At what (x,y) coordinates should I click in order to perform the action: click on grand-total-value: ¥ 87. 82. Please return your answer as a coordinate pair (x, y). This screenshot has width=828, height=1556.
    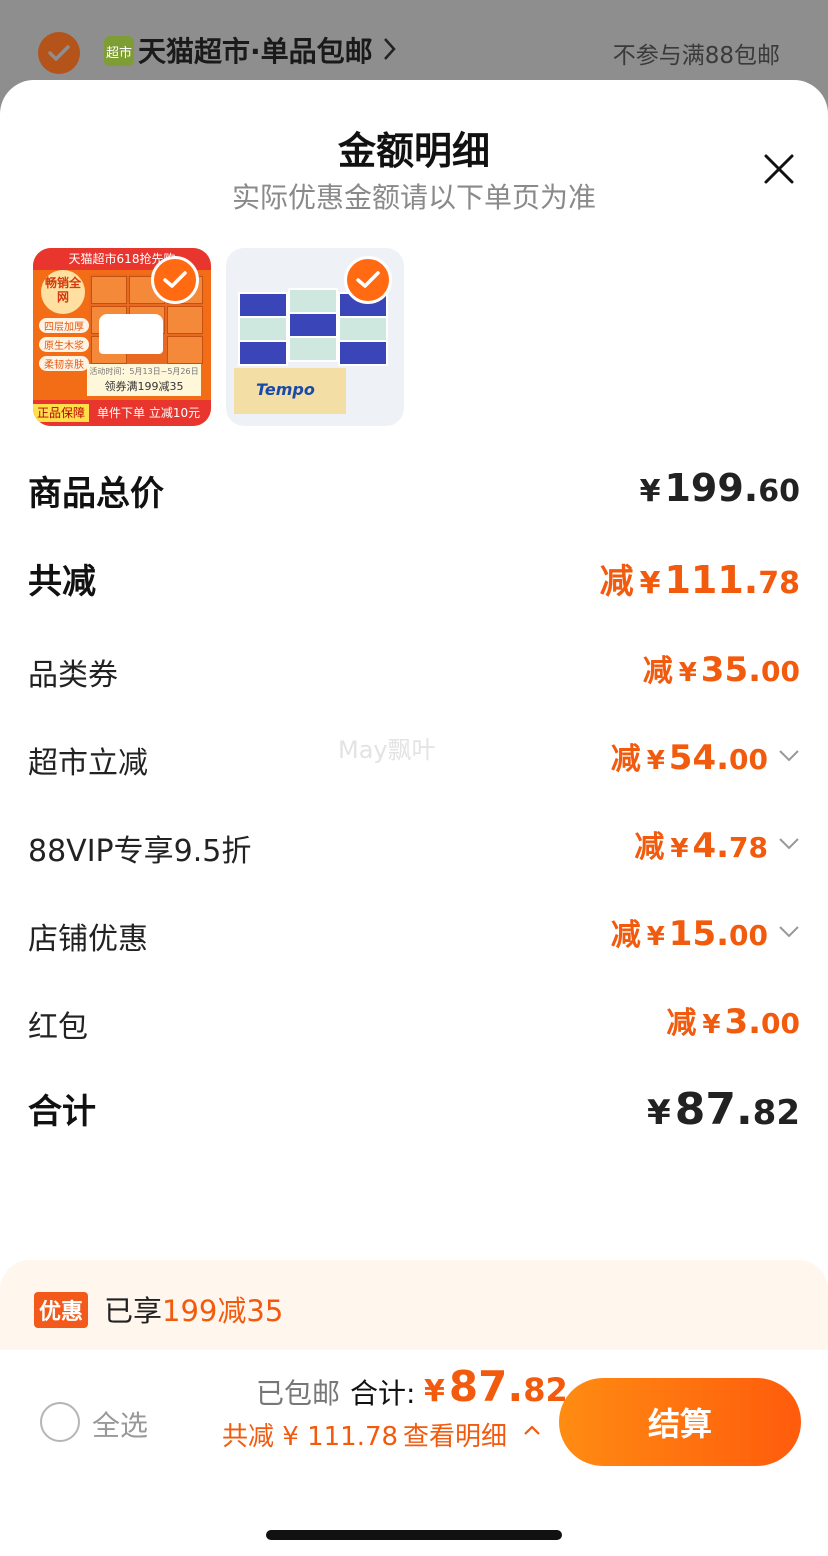
    Looking at the image, I should click on (723, 1109).